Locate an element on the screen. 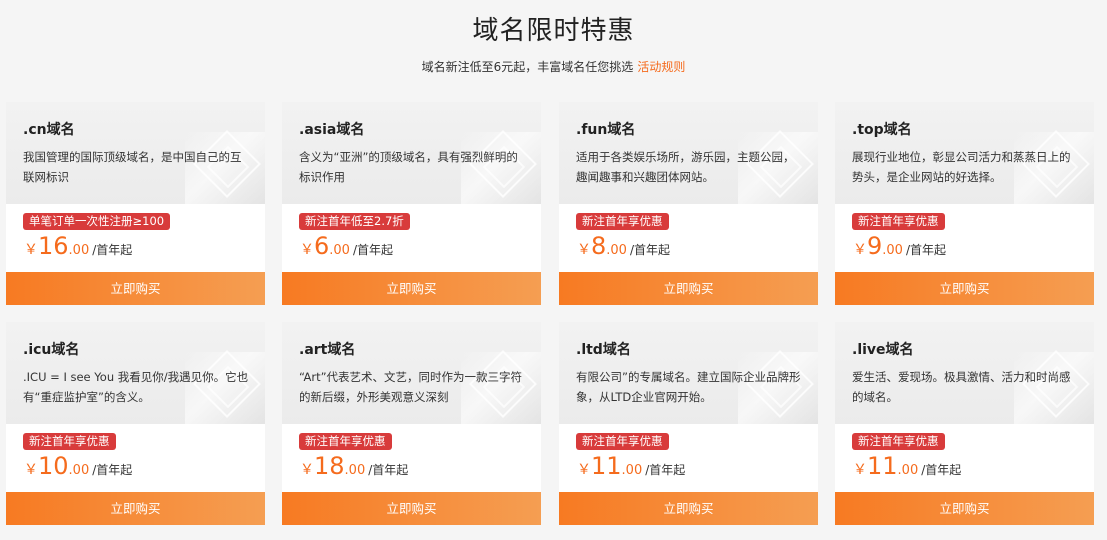 The width and height of the screenshot is (1107, 540). price: ￥6.00/首年起 is located at coordinates (346, 246).